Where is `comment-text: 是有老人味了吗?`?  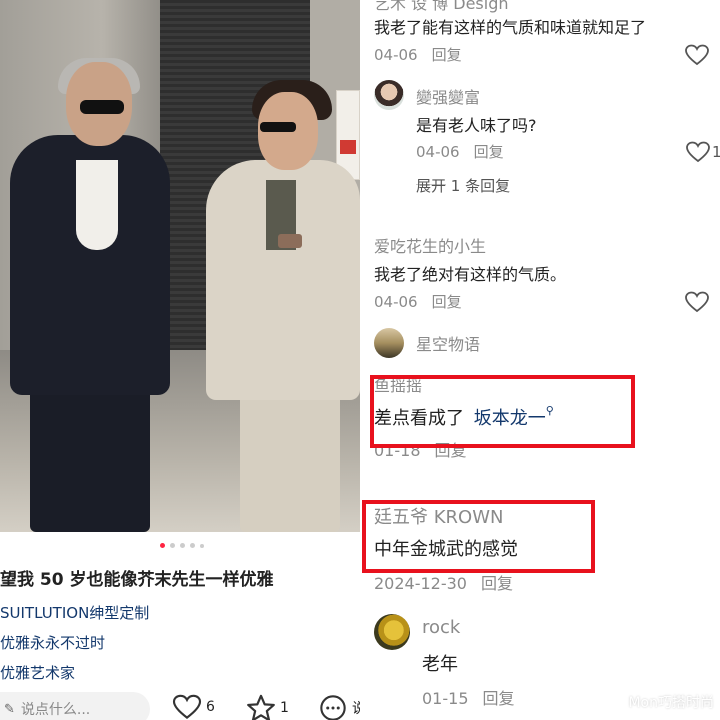
comment-text: 是有老人味了吗? is located at coordinates (476, 125).